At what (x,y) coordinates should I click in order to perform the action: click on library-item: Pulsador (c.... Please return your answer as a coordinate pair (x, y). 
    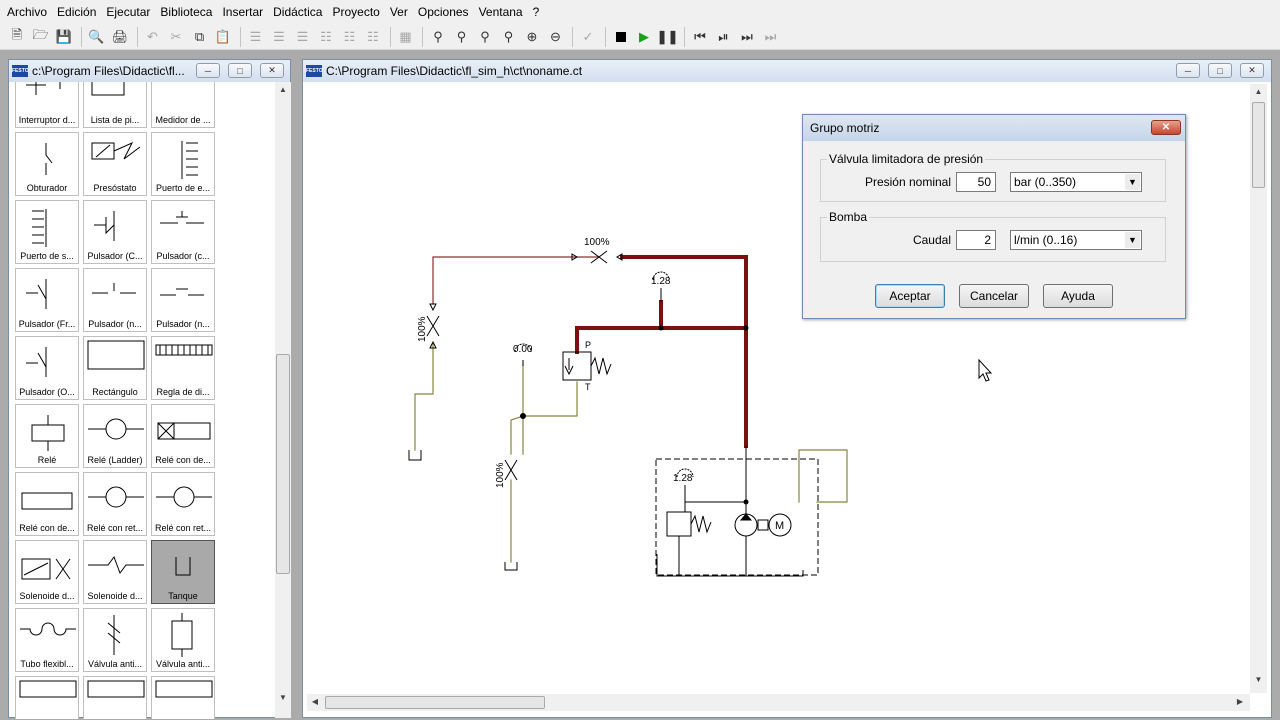
    Looking at the image, I should click on (183, 232).